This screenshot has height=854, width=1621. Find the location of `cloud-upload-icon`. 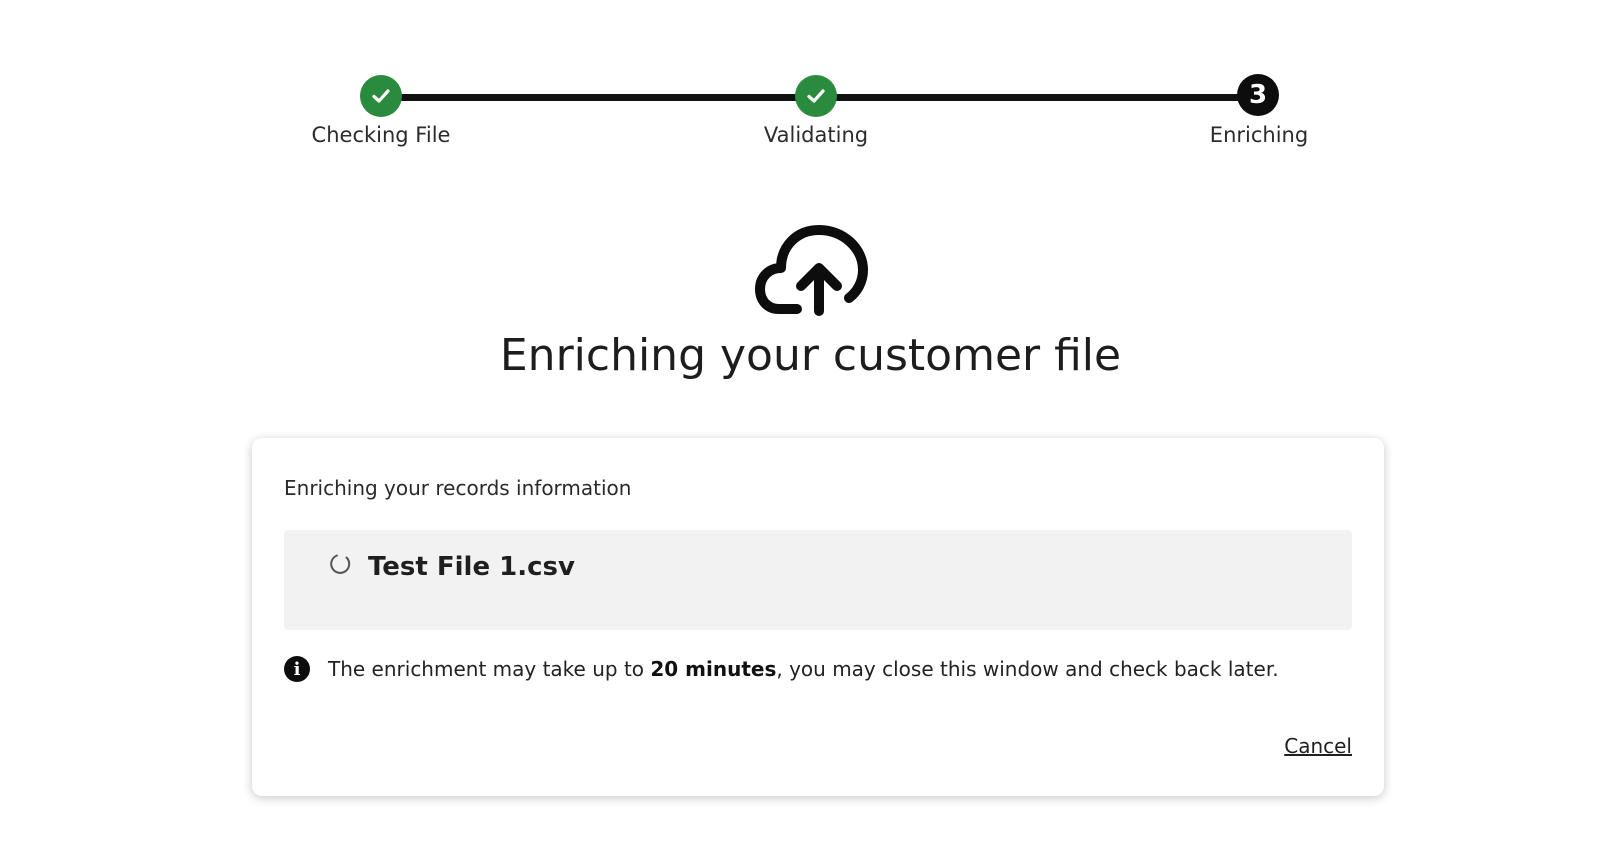

cloud-upload-icon is located at coordinates (811, 270).